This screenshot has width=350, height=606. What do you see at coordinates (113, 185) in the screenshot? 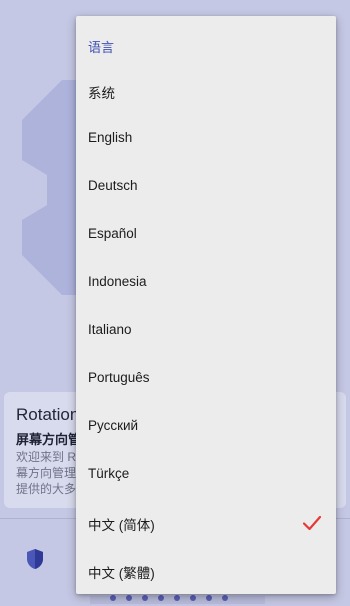
I see `menu-item-label: Deutsch` at bounding box center [113, 185].